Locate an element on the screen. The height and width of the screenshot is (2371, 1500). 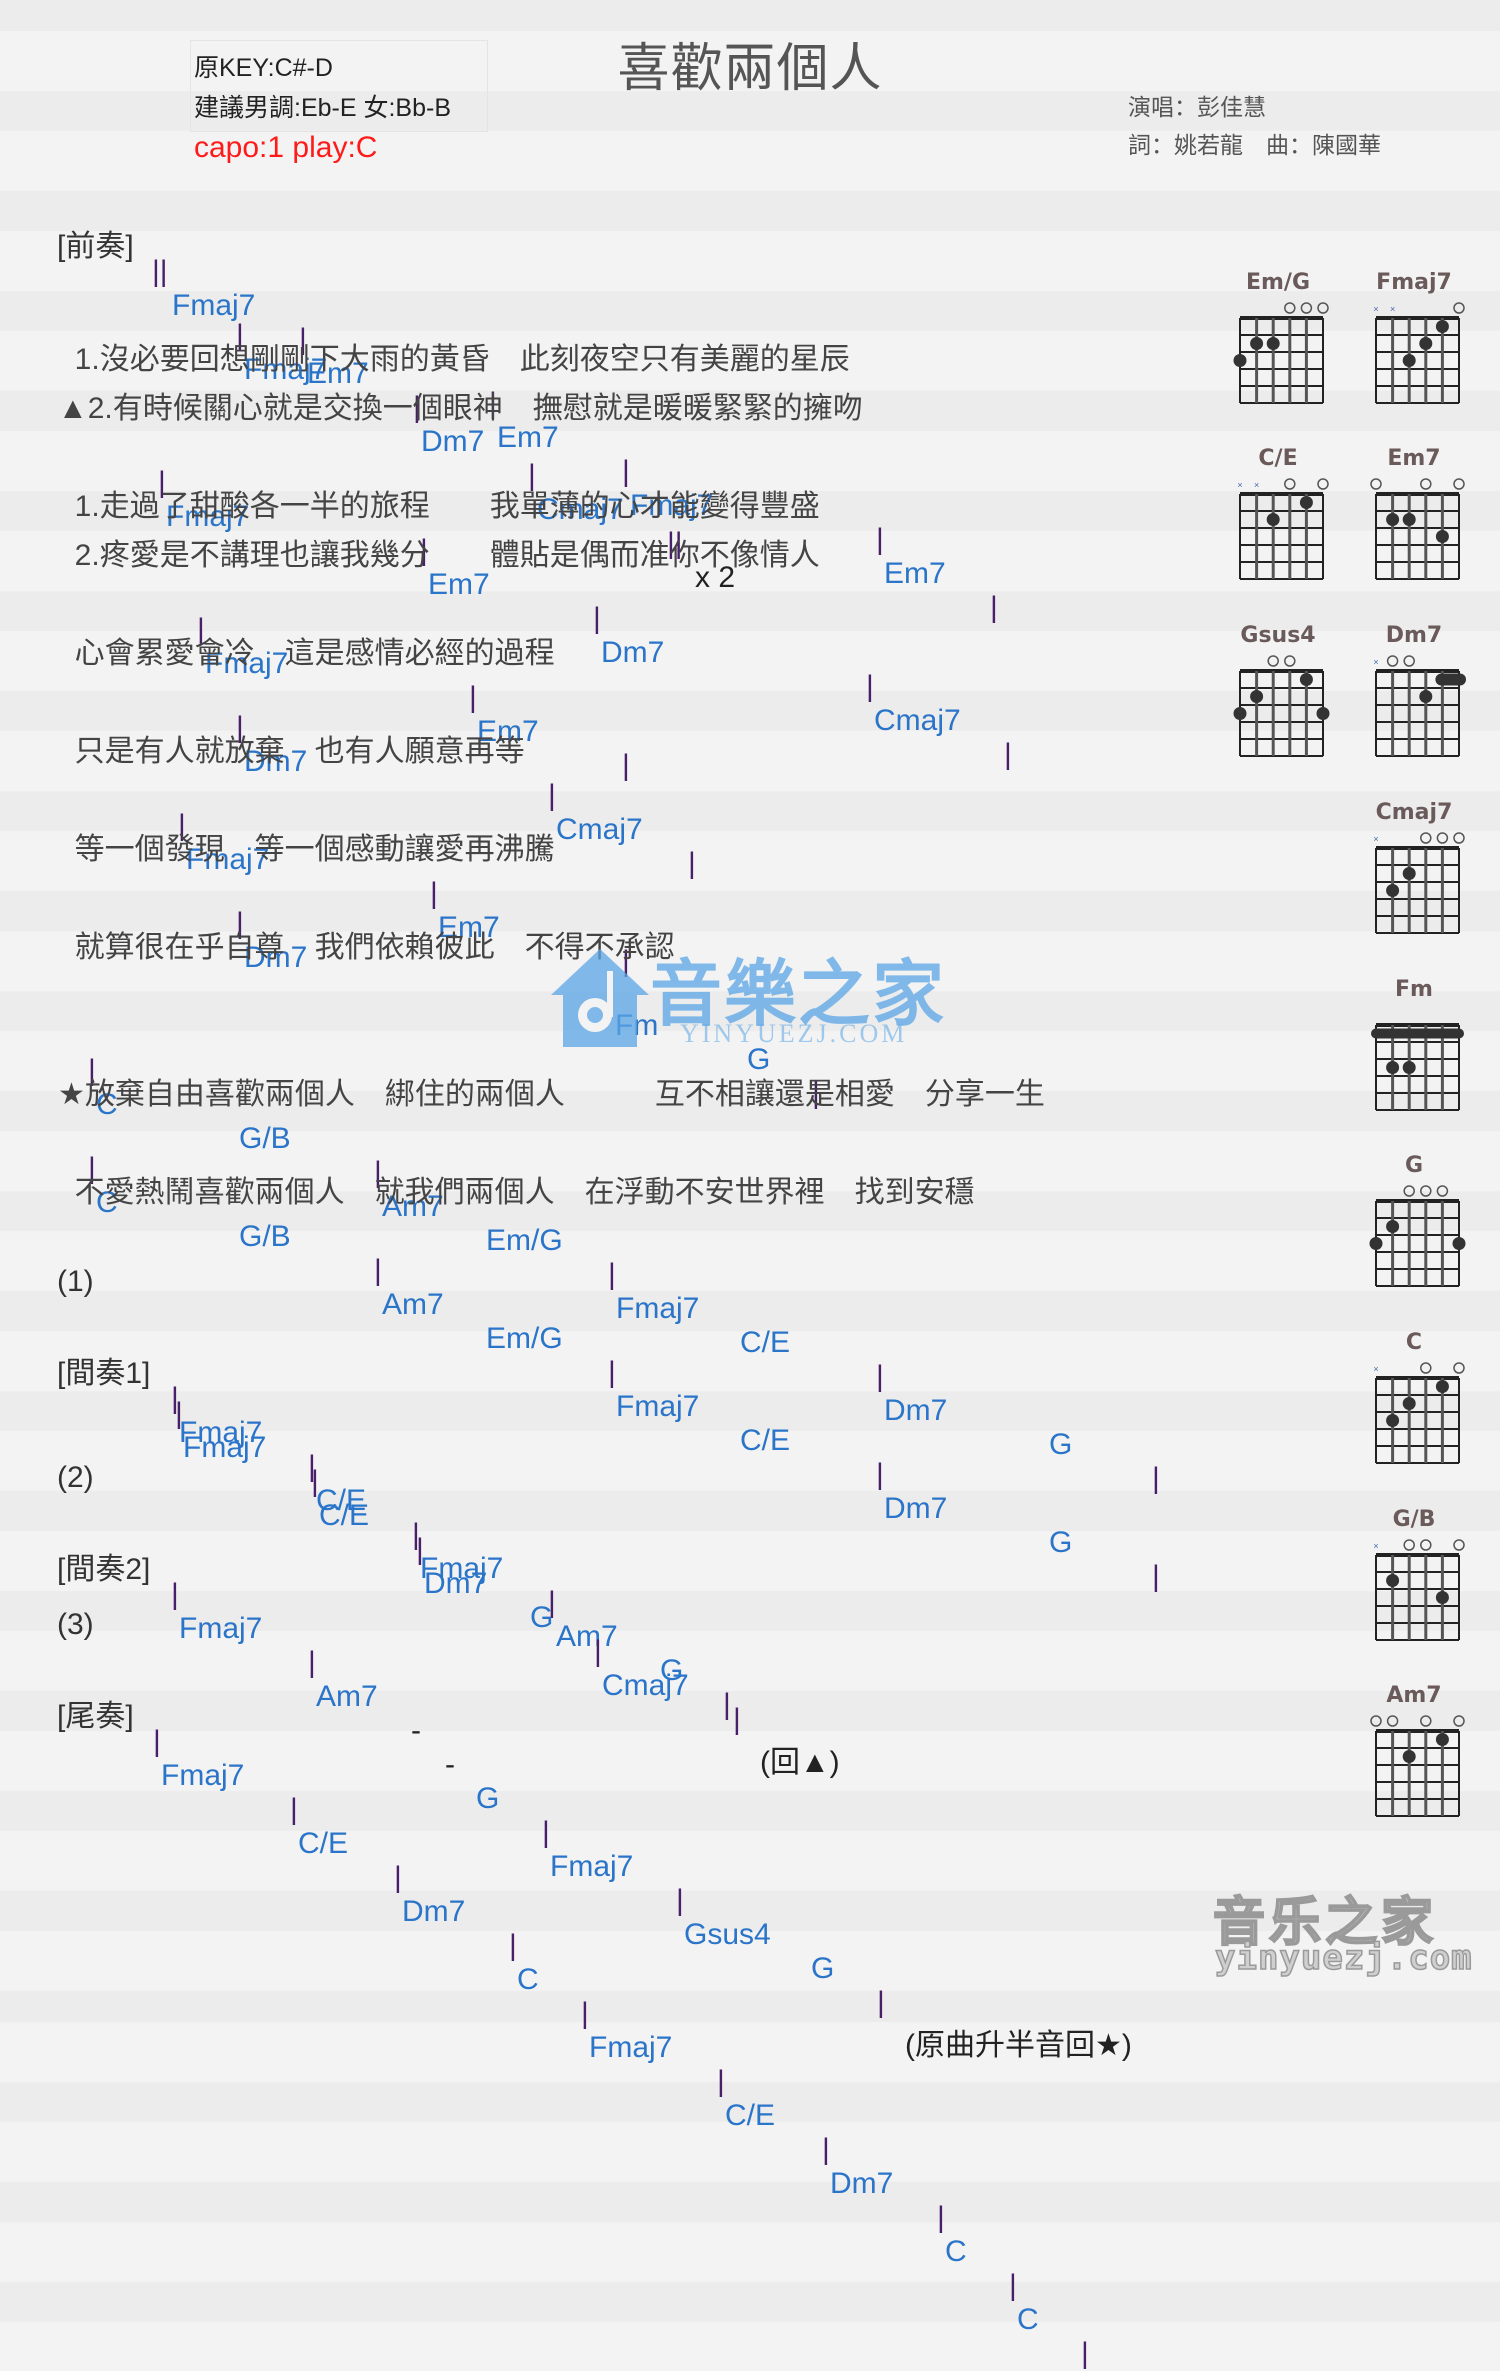
watermark-url: YINYUEZJ.COM is located at coordinates (794, 1033).